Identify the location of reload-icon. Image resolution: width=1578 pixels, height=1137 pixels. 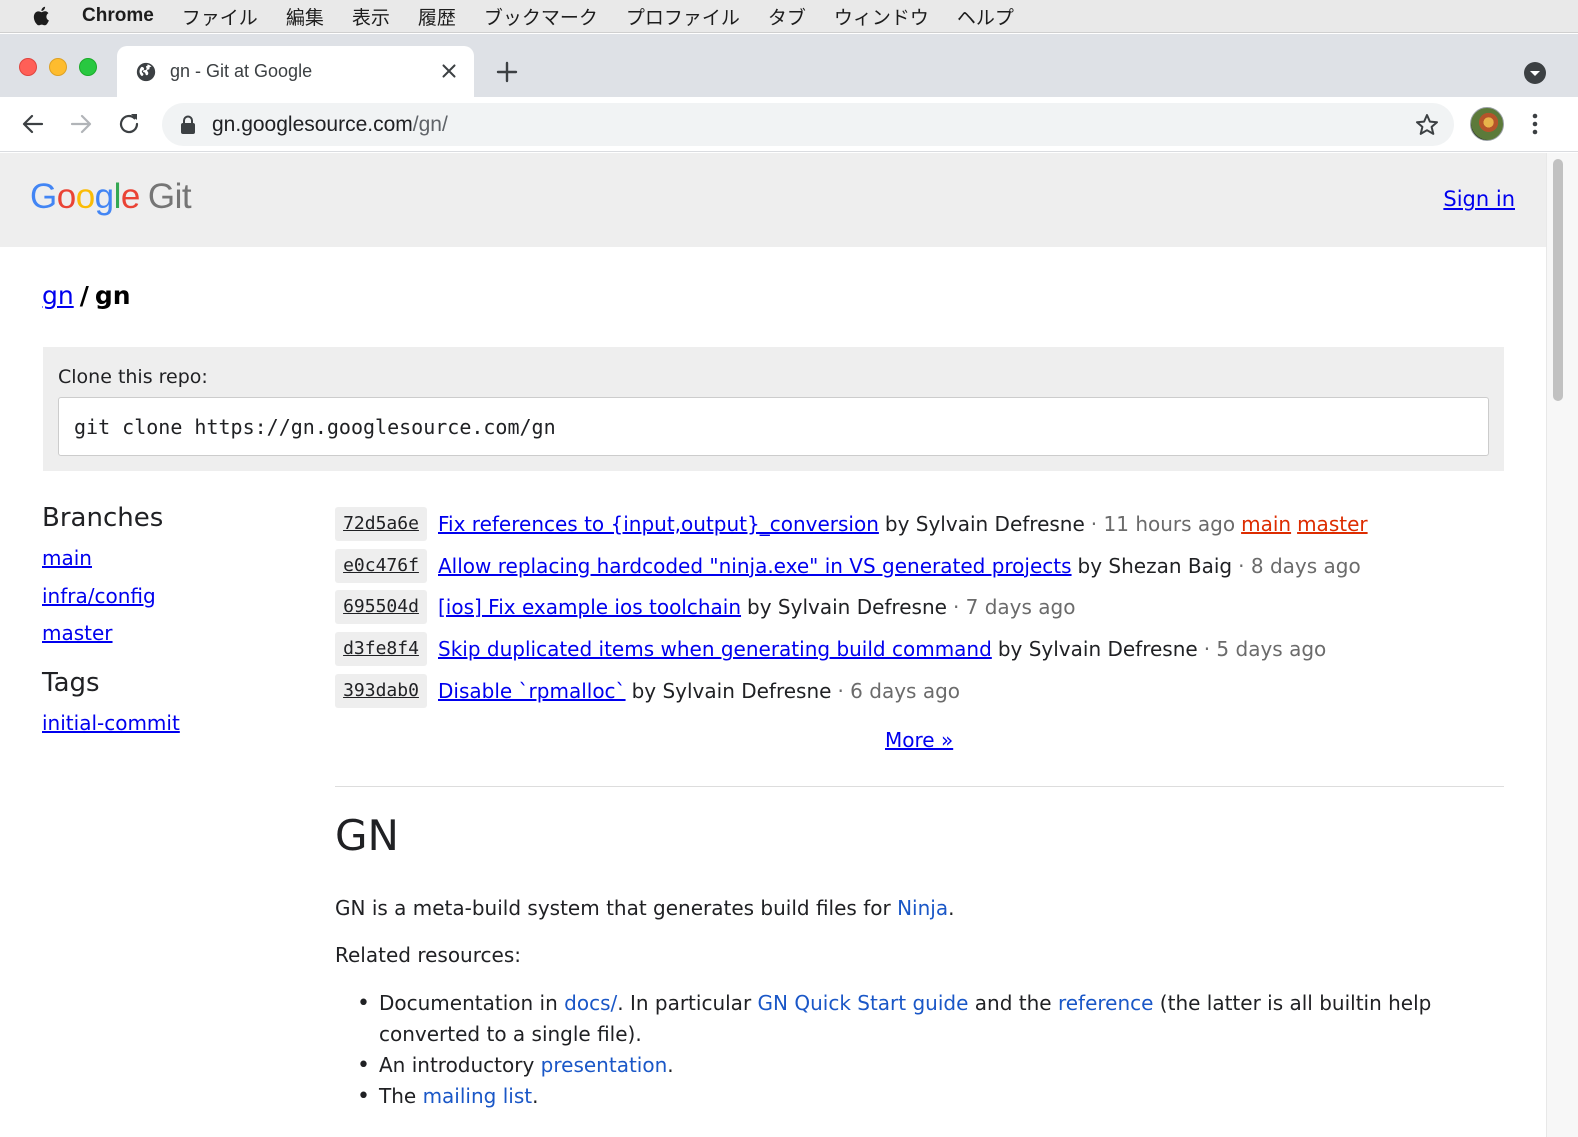
(129, 124).